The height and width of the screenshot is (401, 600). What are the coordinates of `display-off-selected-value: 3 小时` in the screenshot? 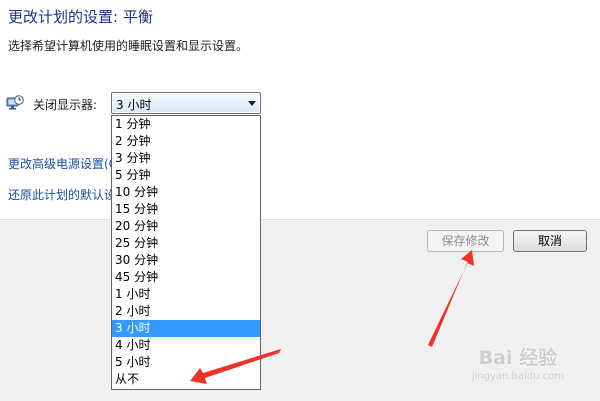 It's located at (134, 105).